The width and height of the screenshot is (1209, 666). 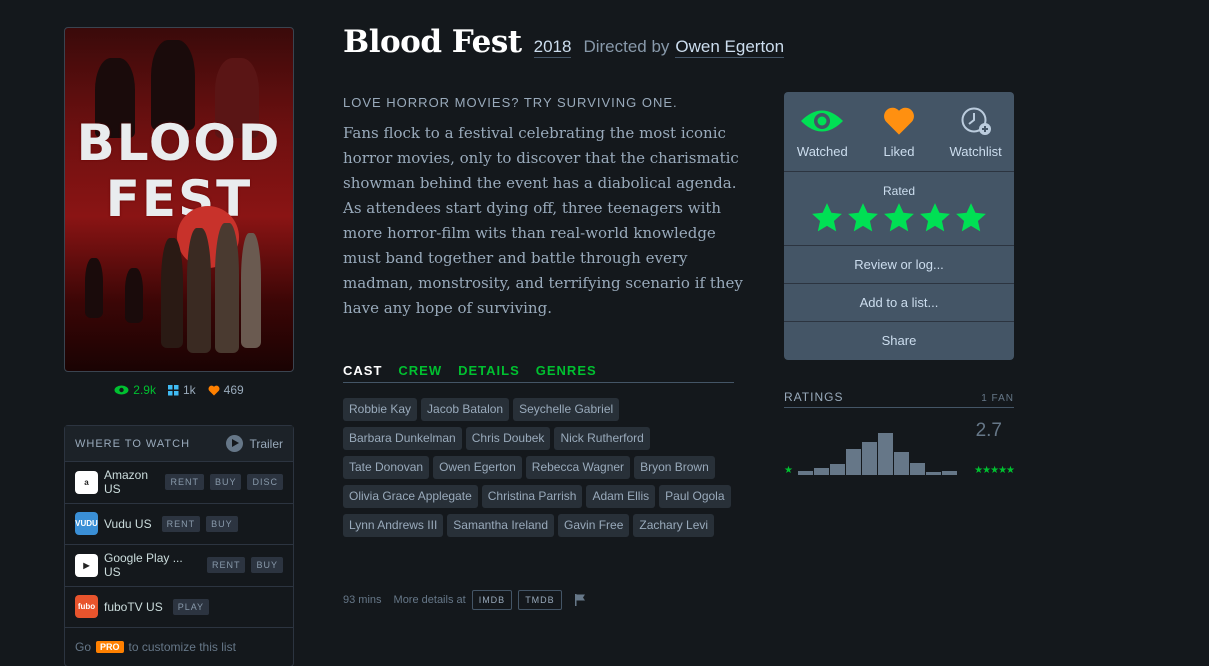 I want to click on cast-member-chip: Tate Donovan, so click(x=386, y=467).